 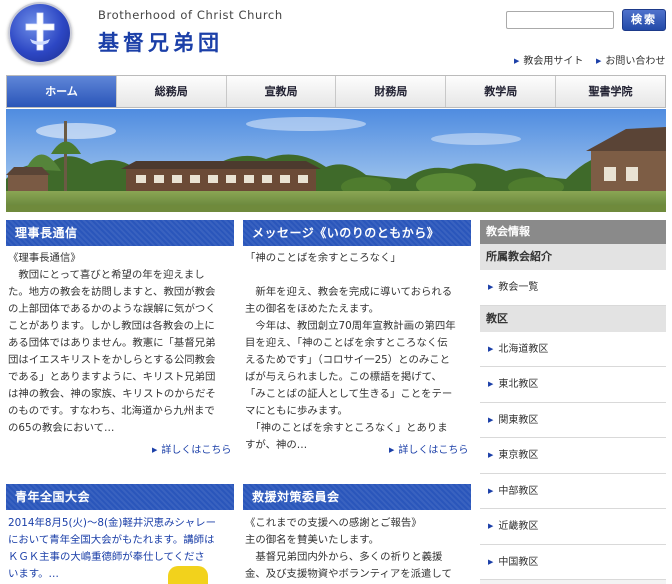 I want to click on search-input, so click(x=560, y=20).